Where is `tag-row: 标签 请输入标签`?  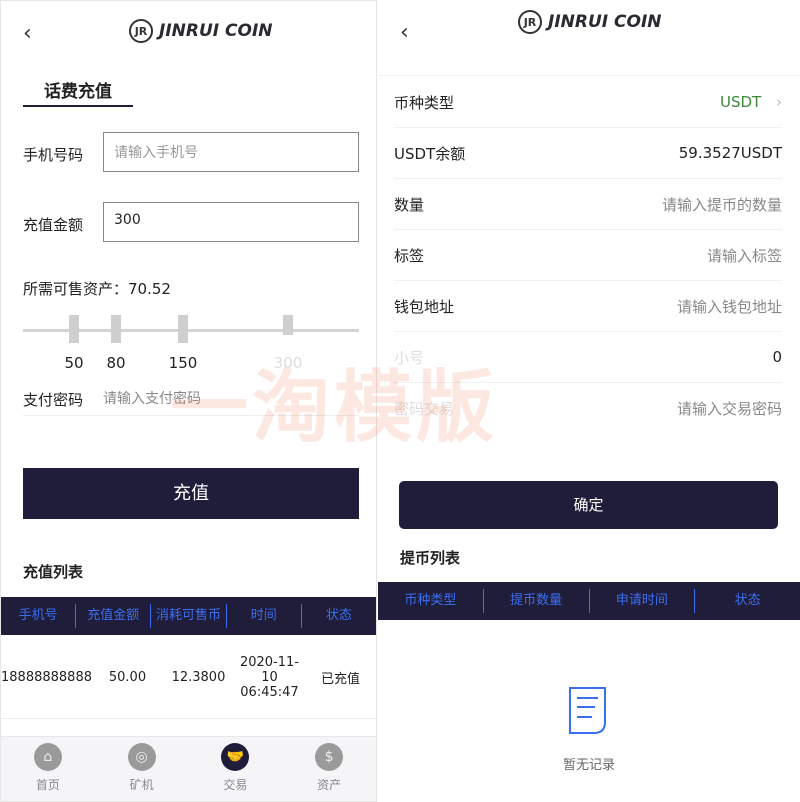
tag-row: 标签 请输入标签 is located at coordinates (588, 255).